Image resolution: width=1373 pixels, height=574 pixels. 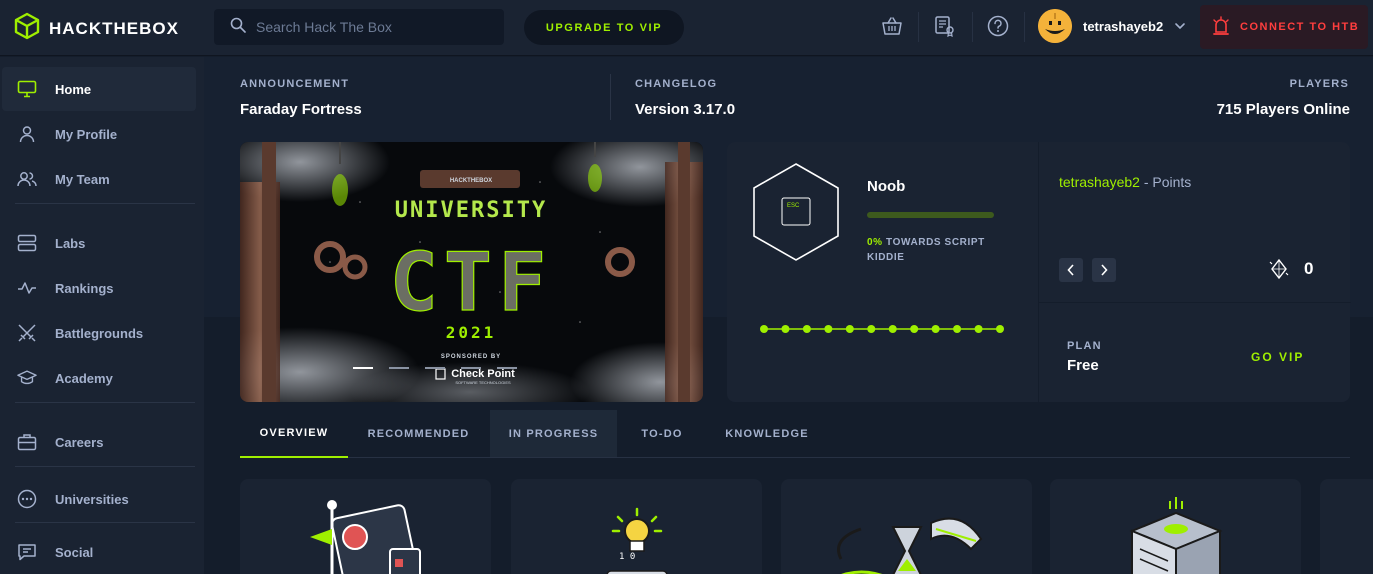 I want to click on sidebar-item-academy: Academy, so click(x=99, y=378).